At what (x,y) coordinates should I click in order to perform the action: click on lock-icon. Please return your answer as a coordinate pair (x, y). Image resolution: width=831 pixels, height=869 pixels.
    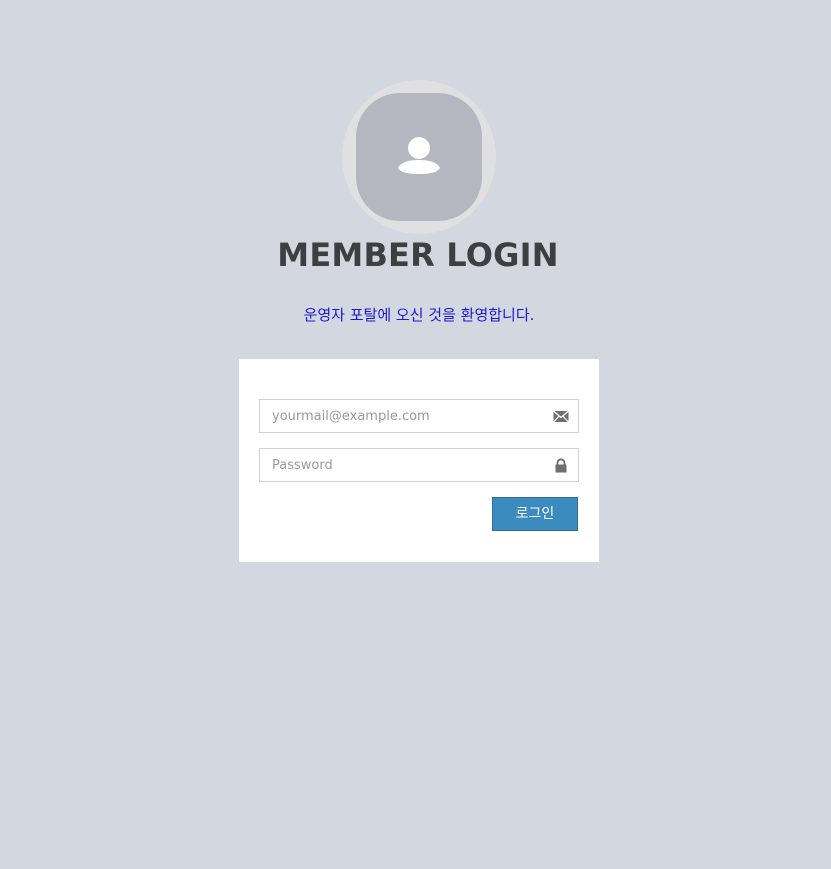
    Looking at the image, I should click on (561, 465).